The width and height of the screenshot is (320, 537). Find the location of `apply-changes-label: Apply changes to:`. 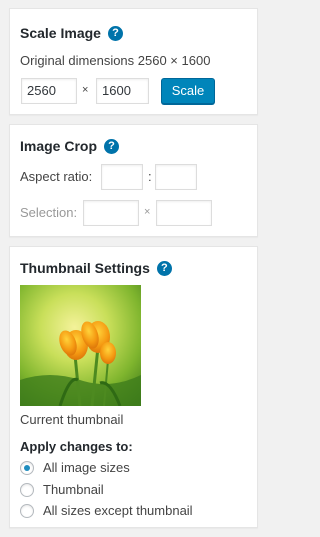

apply-changes-label: Apply changes to: is located at coordinates (76, 446).